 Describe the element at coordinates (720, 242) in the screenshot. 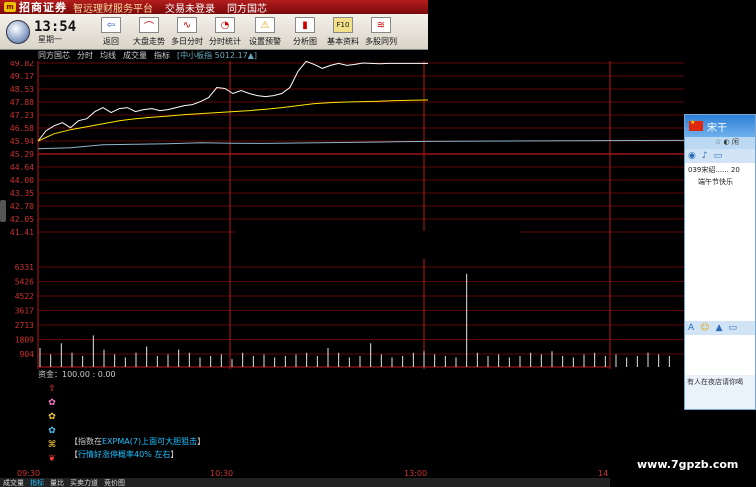

I see `chat-messages: 039宋绍...... 20 端午节快乐` at that location.